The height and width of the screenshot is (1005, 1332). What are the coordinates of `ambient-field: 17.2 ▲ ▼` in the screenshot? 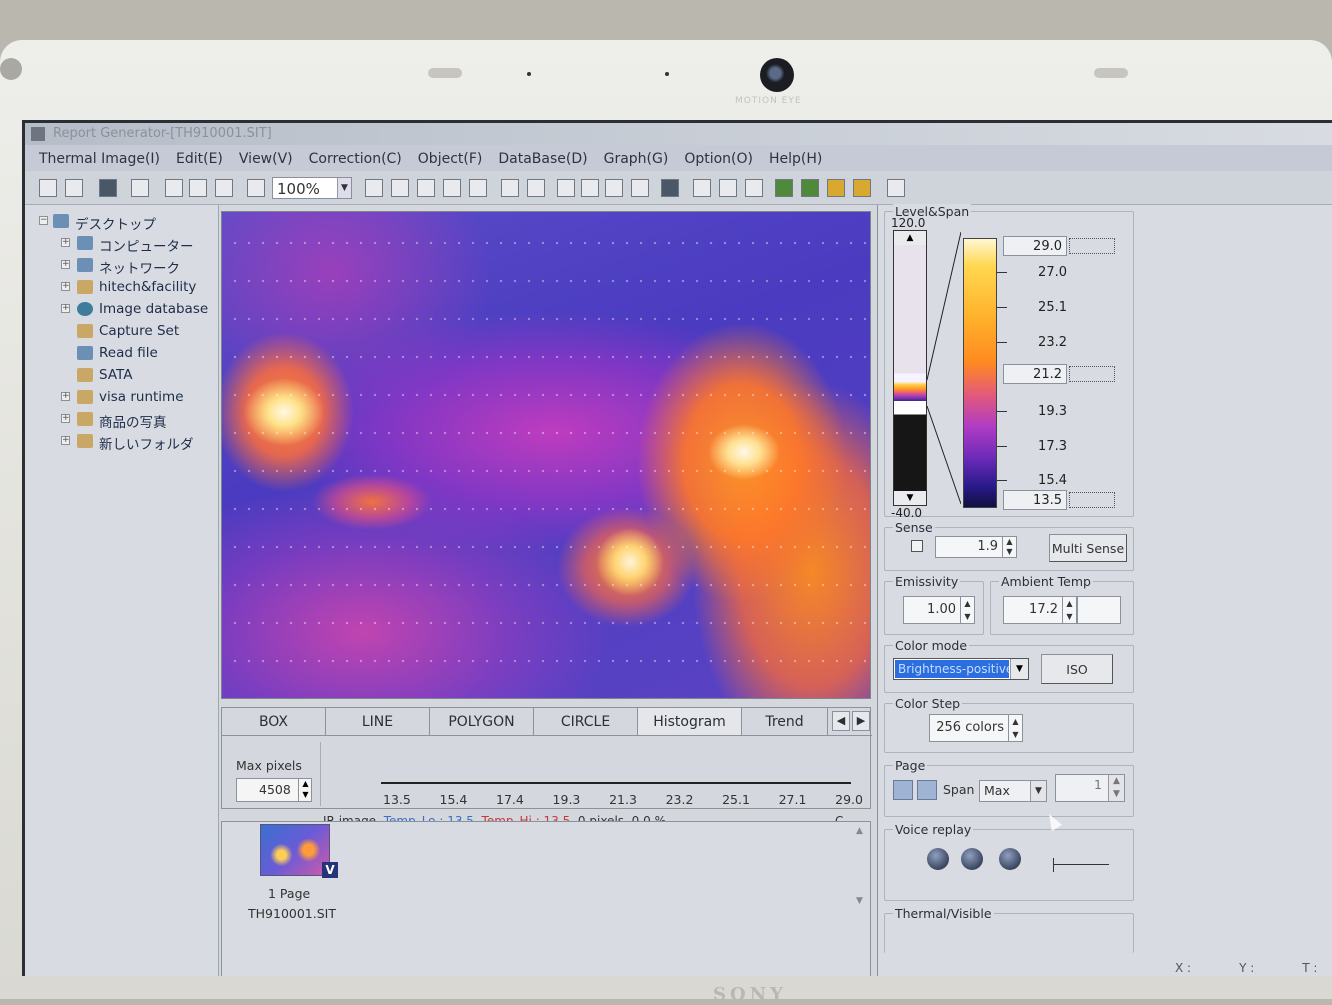 It's located at (1040, 610).